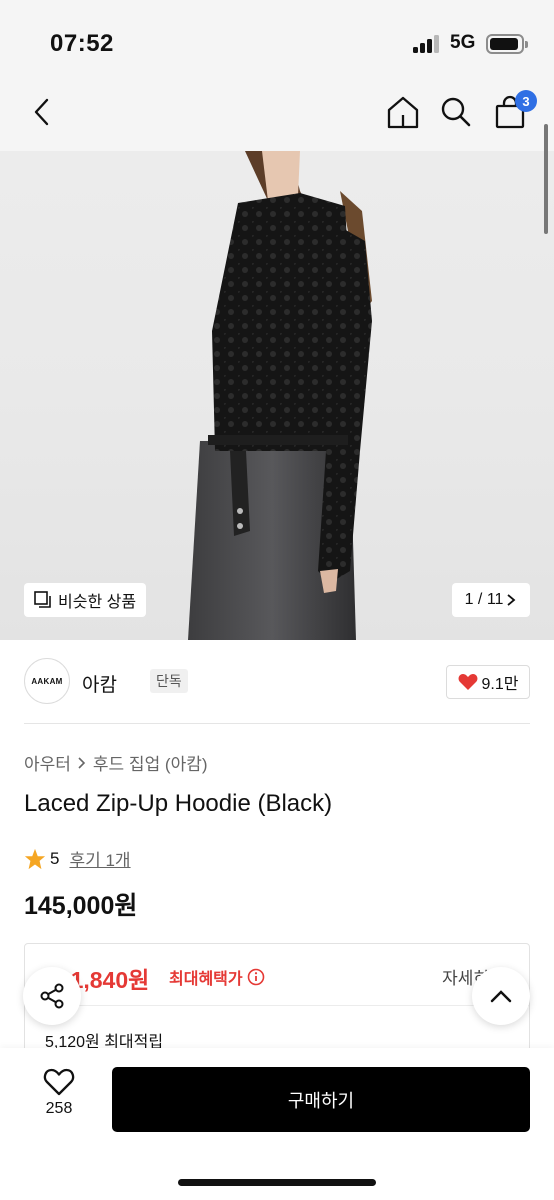  I want to click on back-button, so click(42, 112).